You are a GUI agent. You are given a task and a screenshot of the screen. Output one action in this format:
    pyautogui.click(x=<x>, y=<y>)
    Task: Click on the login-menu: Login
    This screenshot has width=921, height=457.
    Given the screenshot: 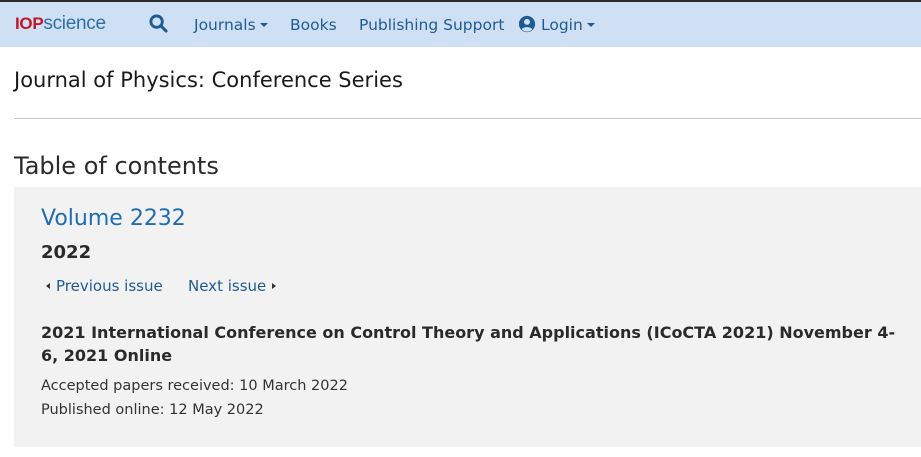 What is the action you would take?
    pyautogui.click(x=556, y=25)
    